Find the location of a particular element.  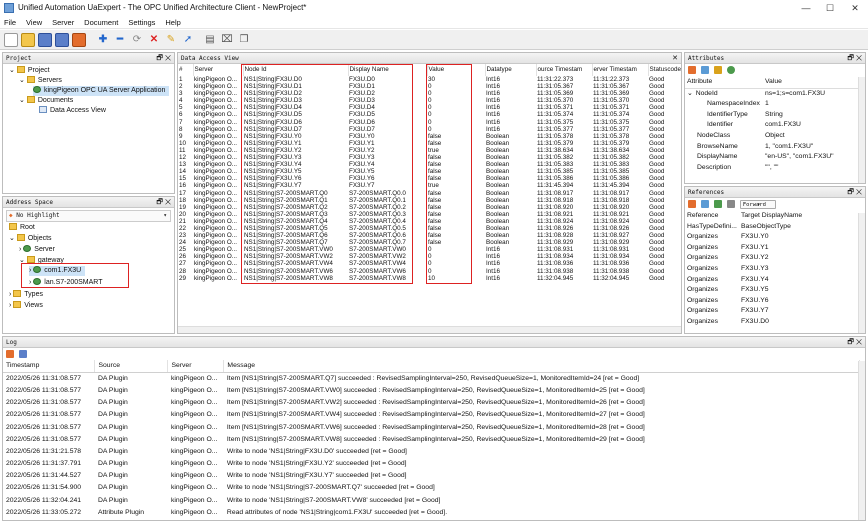

document-icon: ▤ is located at coordinates (210, 40).